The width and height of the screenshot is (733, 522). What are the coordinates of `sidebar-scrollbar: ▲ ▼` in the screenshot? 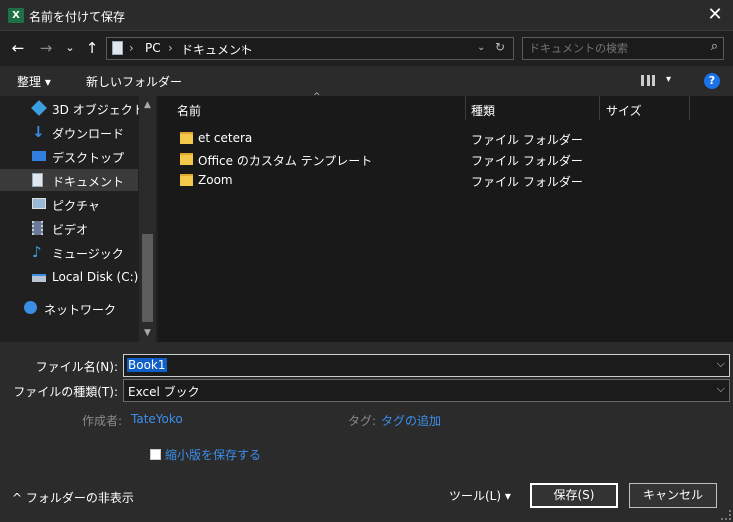 It's located at (147, 219).